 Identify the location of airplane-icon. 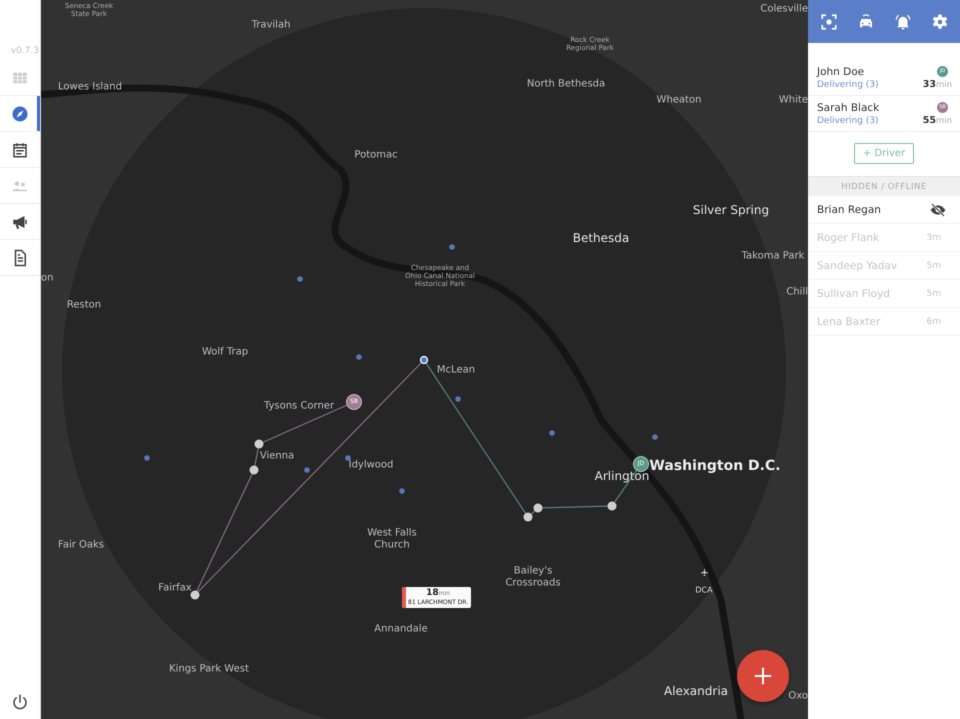
(704, 572).